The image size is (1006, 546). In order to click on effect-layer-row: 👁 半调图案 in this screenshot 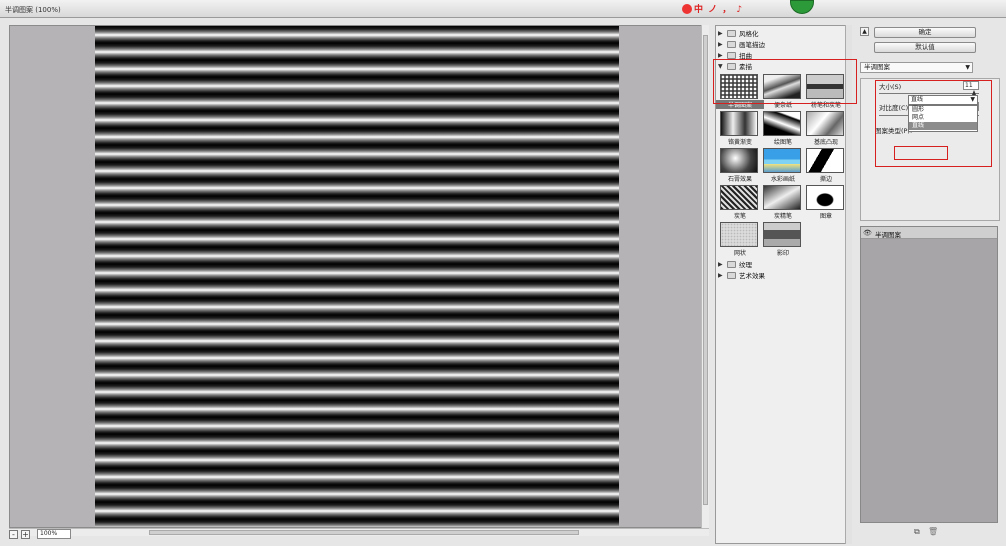, I will do `click(929, 233)`.